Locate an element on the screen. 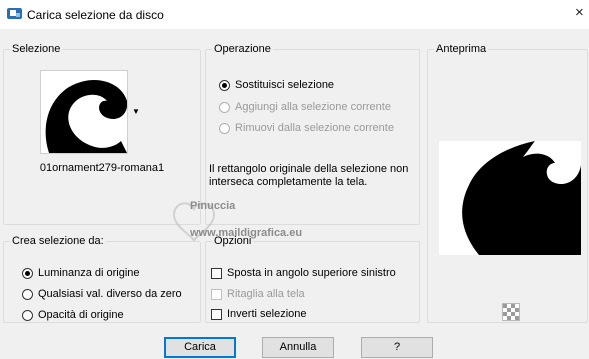 The image size is (589, 359). selection-file-name: 01ornament279-romana1 is located at coordinates (102, 168).